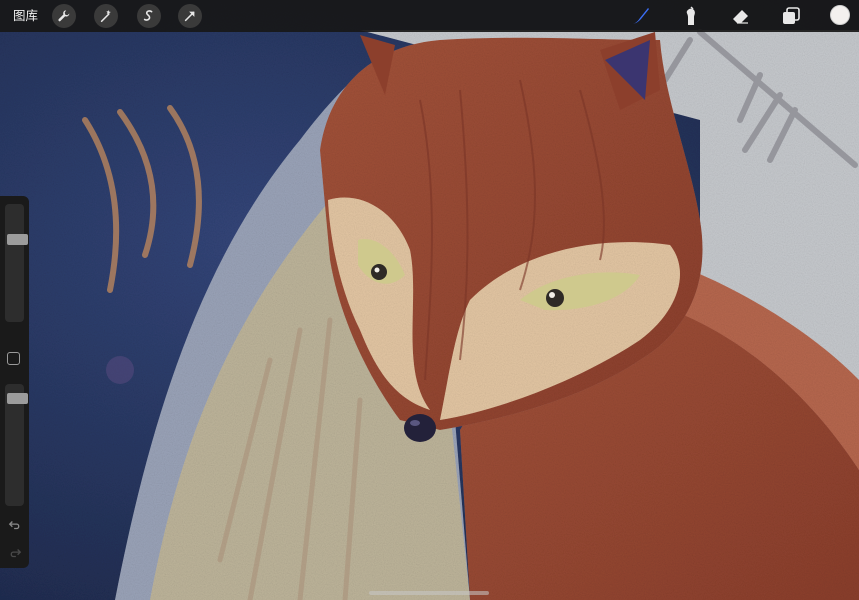 The height and width of the screenshot is (600, 859). I want to click on gallery-button: 图库, so click(25, 16).